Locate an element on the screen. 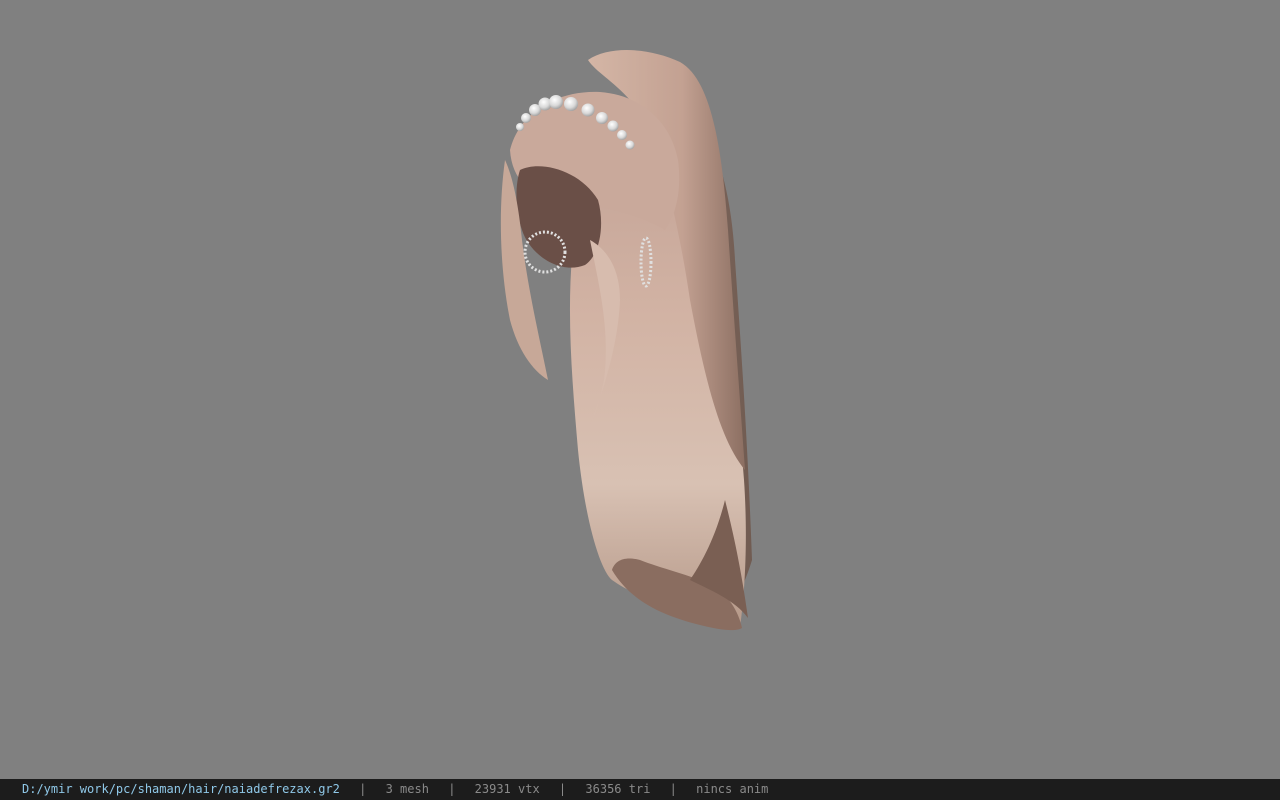 Image resolution: width=1280 pixels, height=800 pixels. mesh-count-label: 3 mesh is located at coordinates (407, 789).